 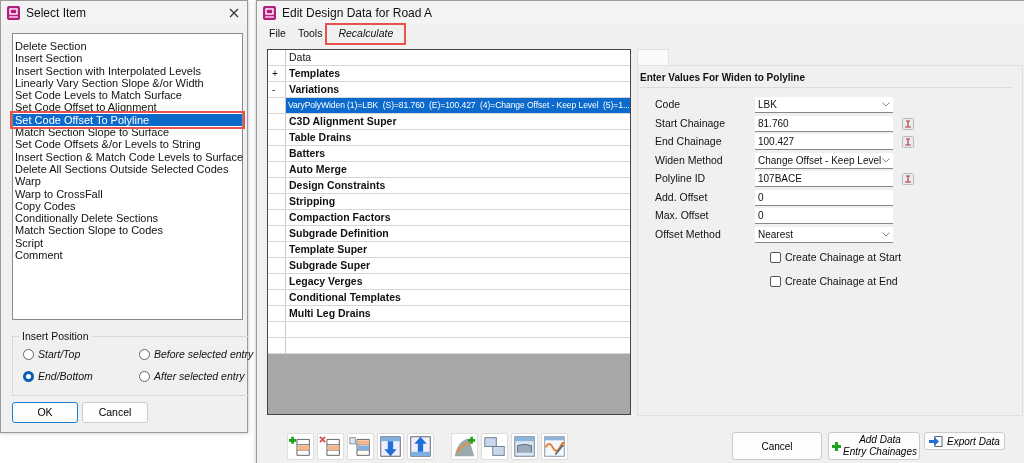 What do you see at coordinates (330, 446) in the screenshot?
I see `delete-row-button` at bounding box center [330, 446].